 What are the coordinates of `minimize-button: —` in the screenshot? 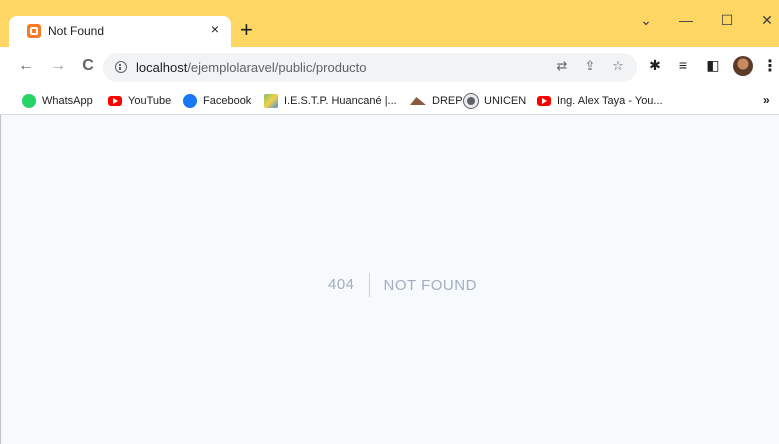 It's located at (686, 20).